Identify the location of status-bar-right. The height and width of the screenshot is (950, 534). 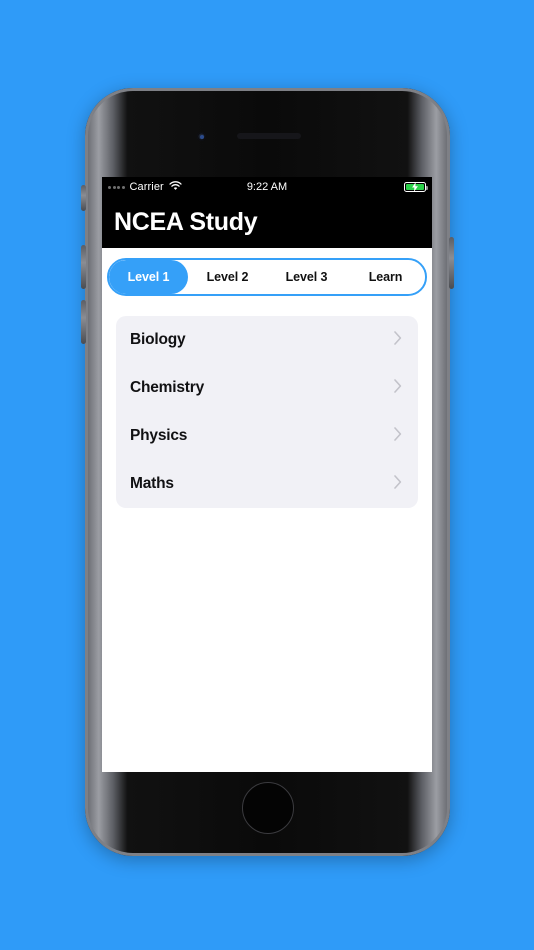
(416, 187).